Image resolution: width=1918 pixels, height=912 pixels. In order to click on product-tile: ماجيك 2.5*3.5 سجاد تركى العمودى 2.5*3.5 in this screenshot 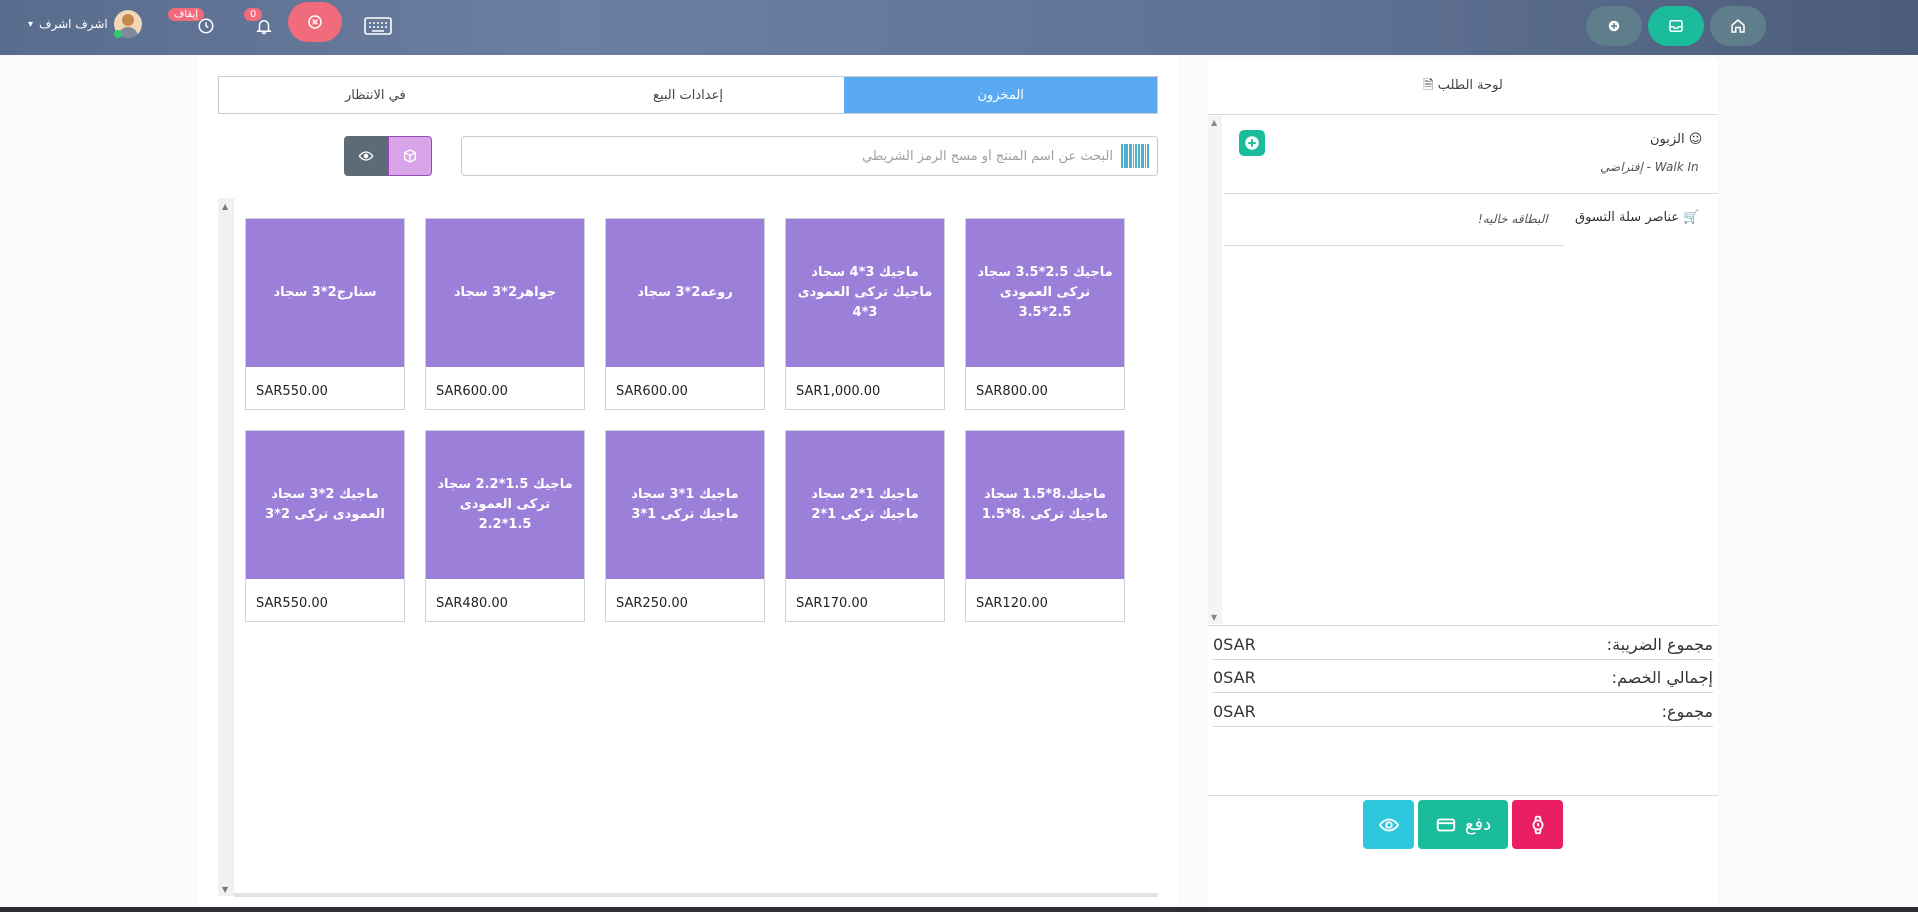, I will do `click(1045, 293)`.